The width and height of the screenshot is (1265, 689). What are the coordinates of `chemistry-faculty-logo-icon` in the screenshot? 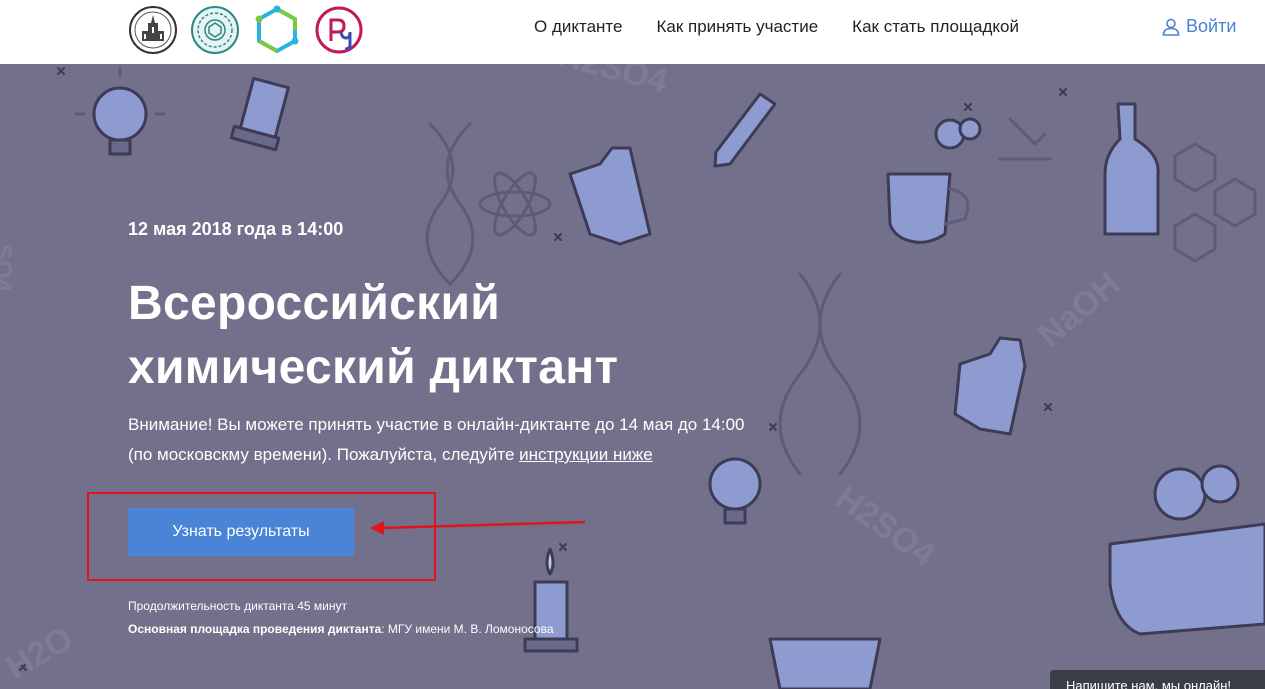 It's located at (215, 30).